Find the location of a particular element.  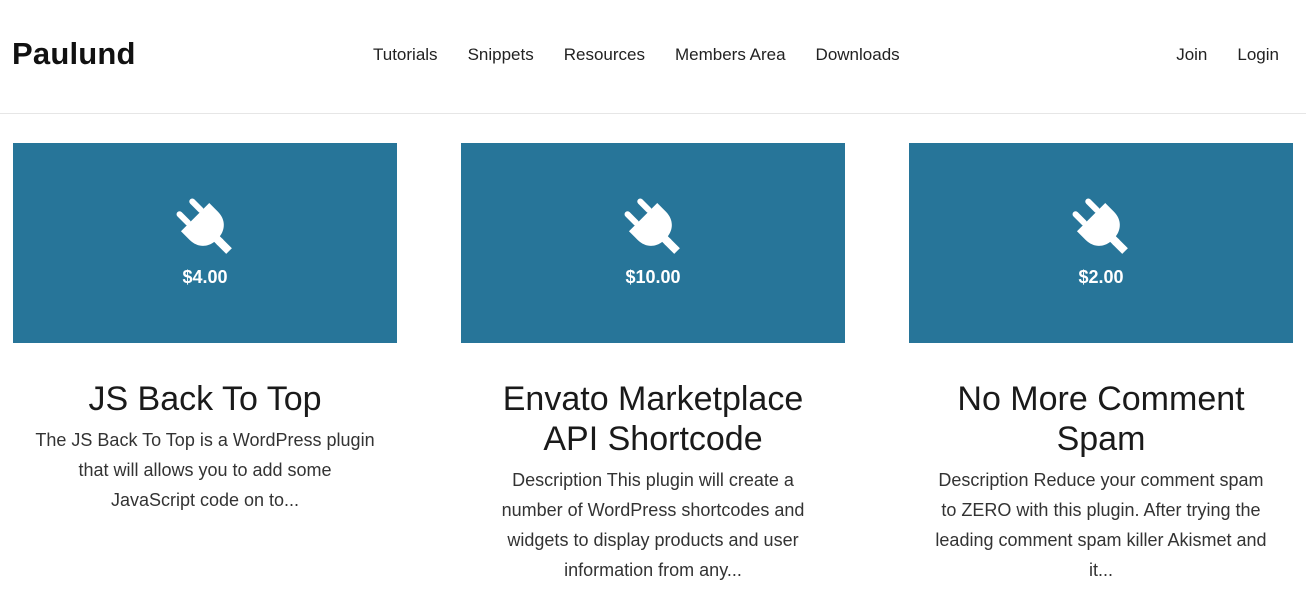

product-title: JS Back To Top is located at coordinates (205, 399).